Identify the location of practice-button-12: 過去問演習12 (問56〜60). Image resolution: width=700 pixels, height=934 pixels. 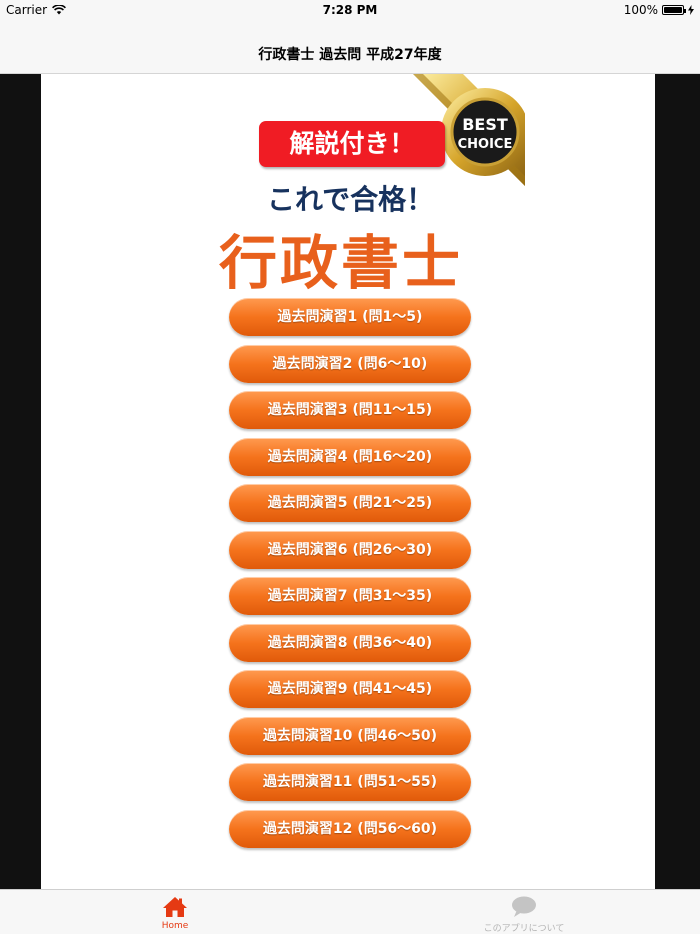
(350, 828).